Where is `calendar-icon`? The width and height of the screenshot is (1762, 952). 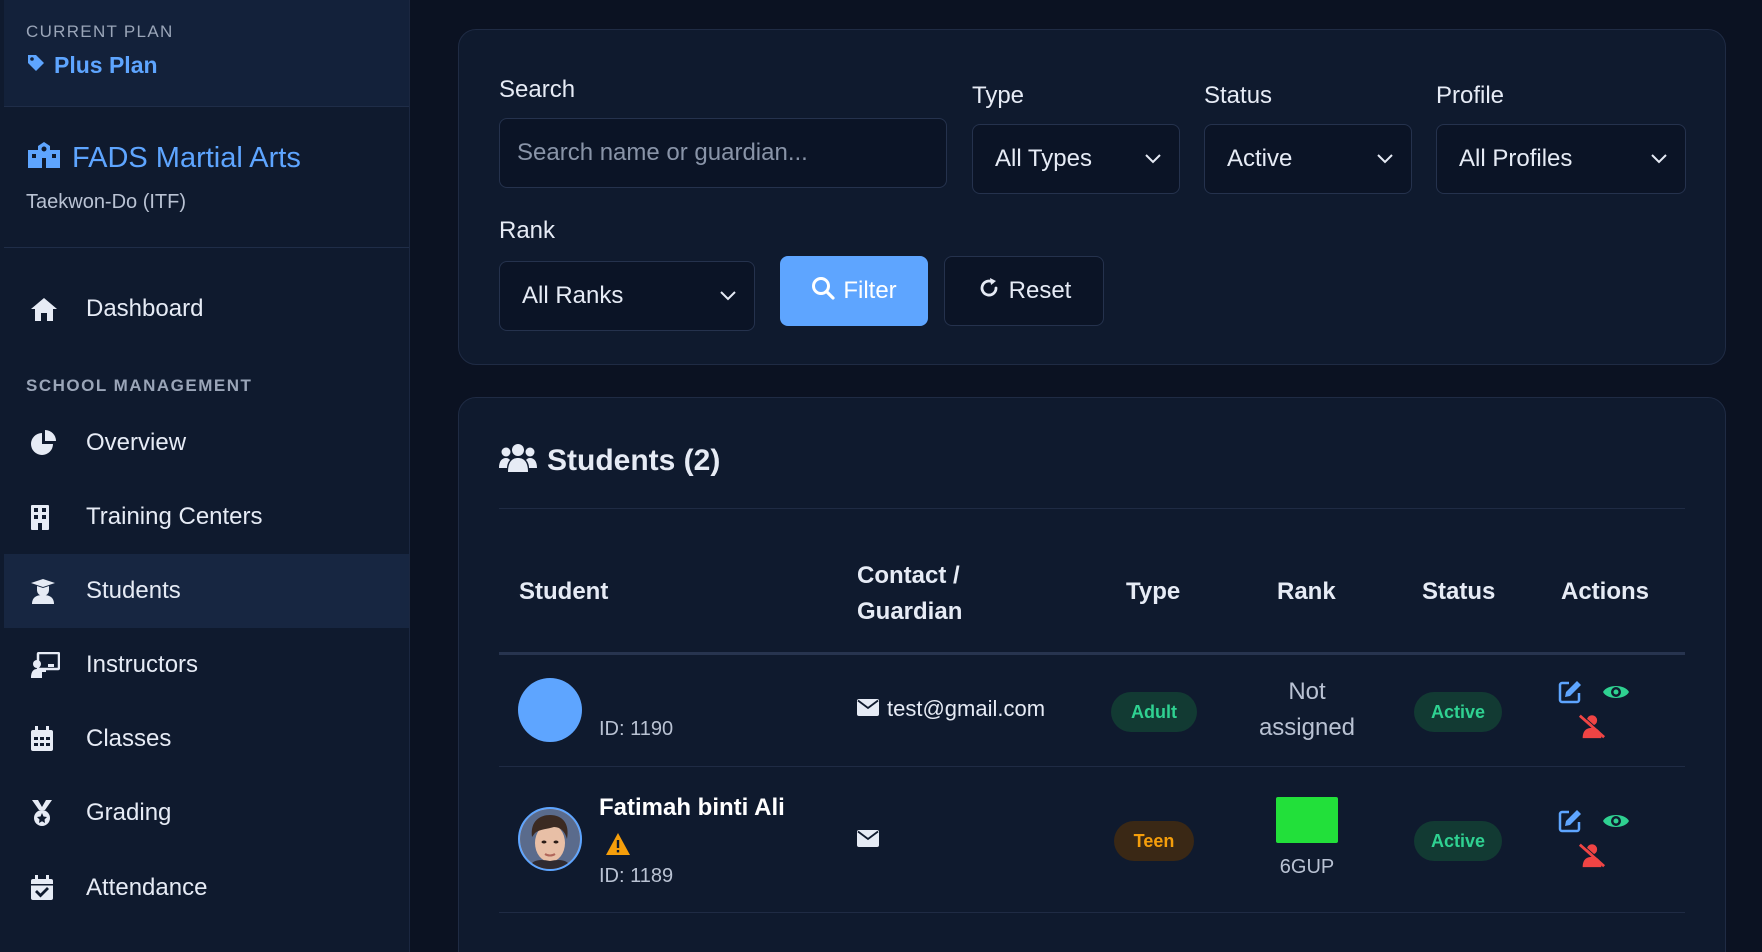 calendar-icon is located at coordinates (48, 739).